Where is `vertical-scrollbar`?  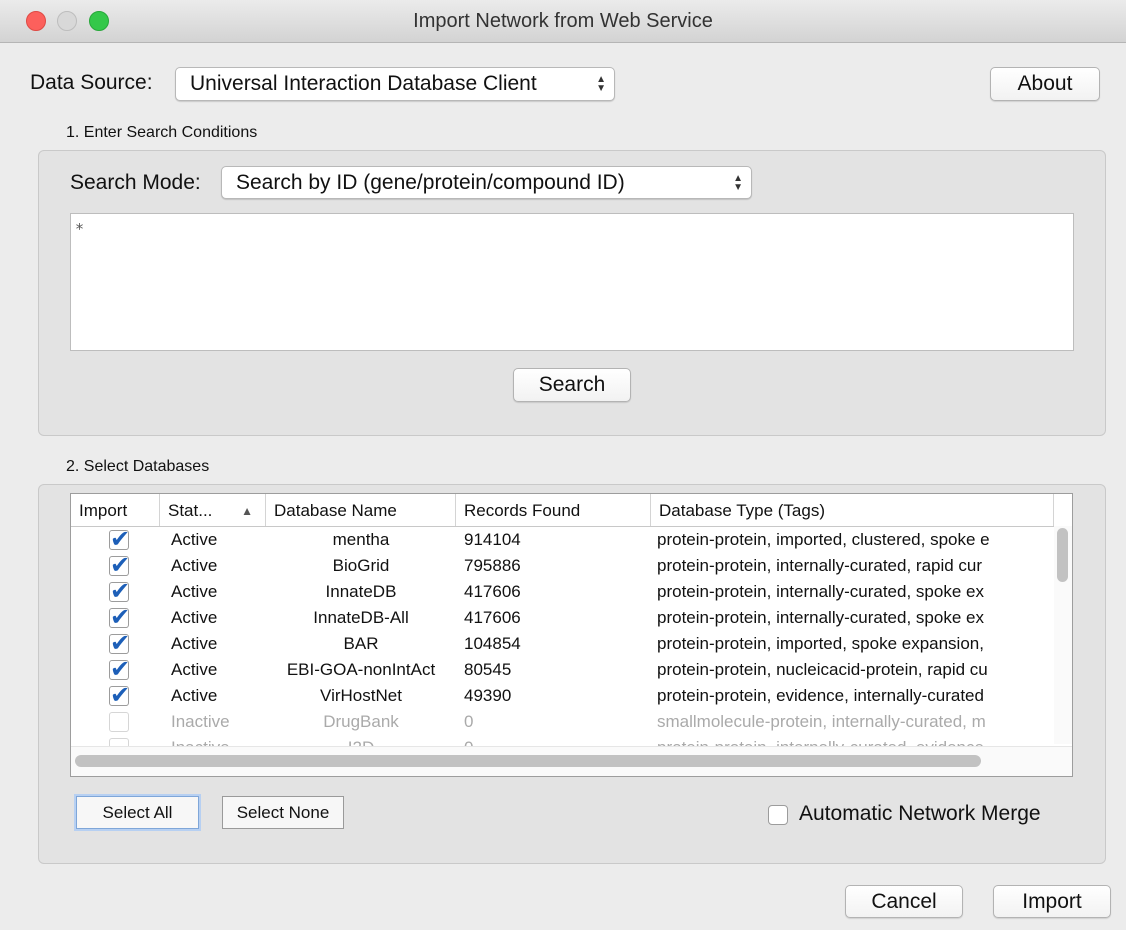
vertical-scrollbar is located at coordinates (1063, 635).